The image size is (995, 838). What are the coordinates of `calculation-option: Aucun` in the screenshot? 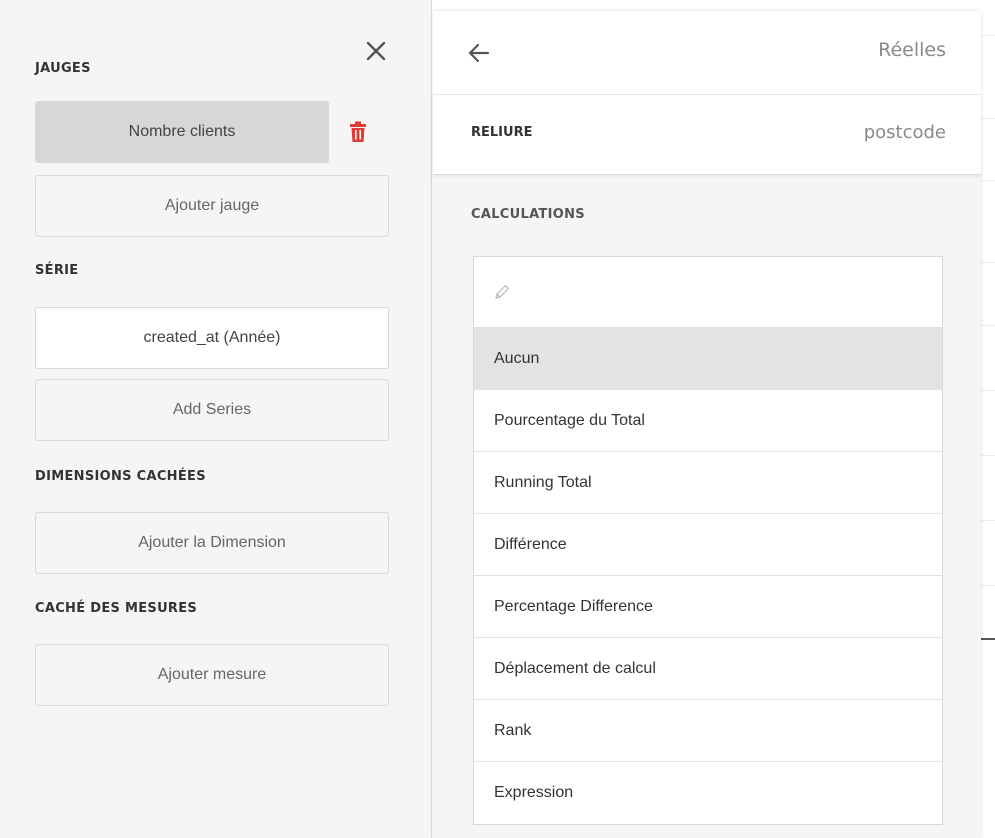 It's located at (708, 359).